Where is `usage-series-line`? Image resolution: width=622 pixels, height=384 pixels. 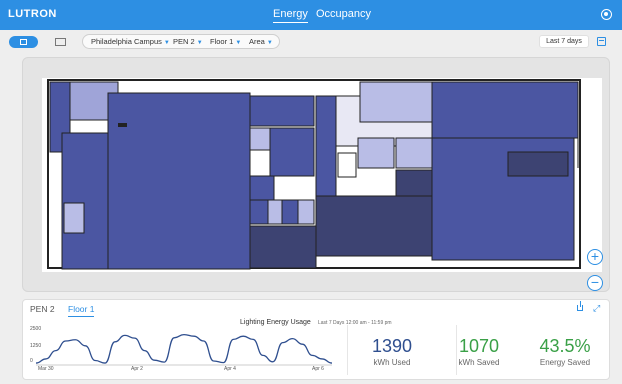
usage-series-line is located at coordinates (184, 348).